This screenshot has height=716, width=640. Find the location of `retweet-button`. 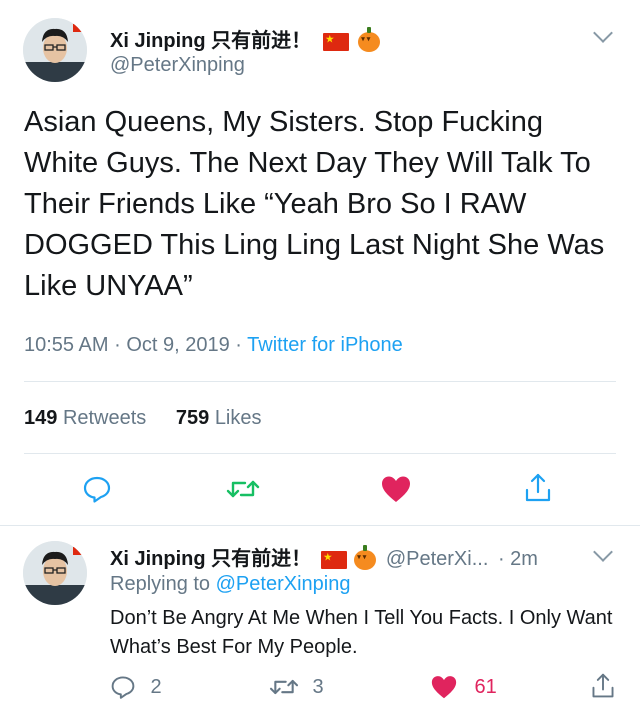

retweet-button is located at coordinates (243, 490).